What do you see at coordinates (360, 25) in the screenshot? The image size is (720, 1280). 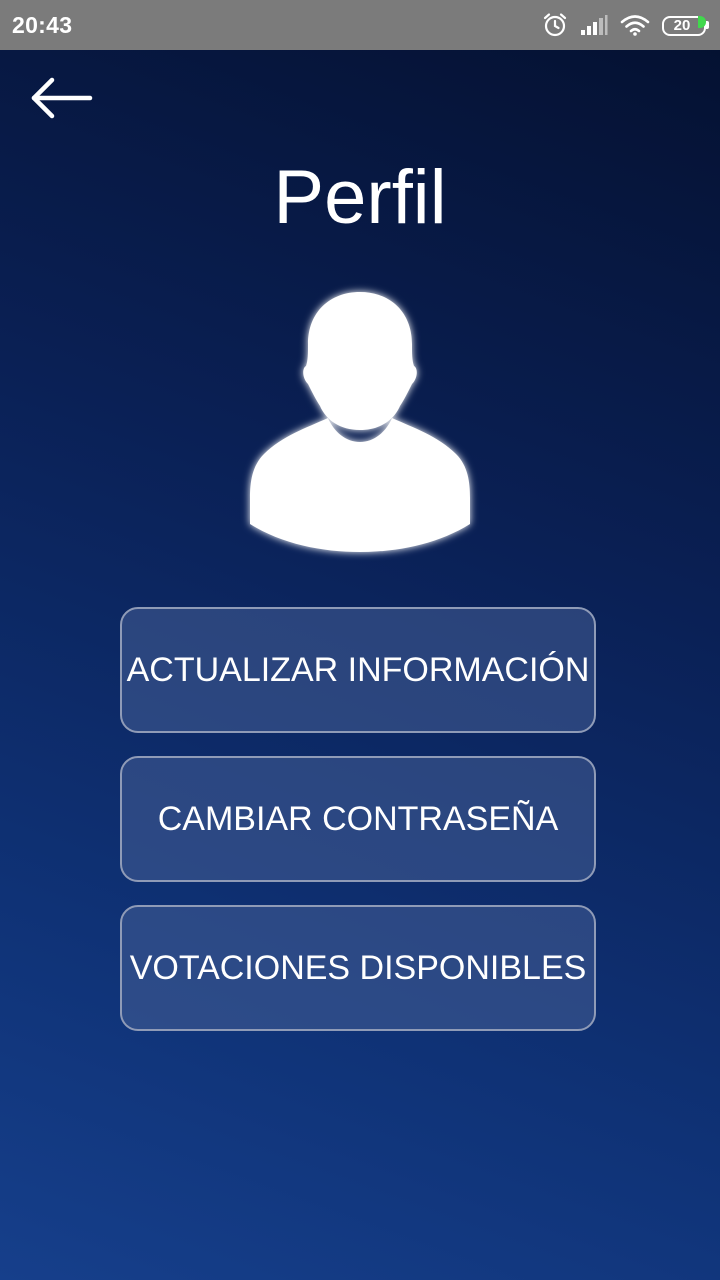 I see `status-bar: 20:43 20` at bounding box center [360, 25].